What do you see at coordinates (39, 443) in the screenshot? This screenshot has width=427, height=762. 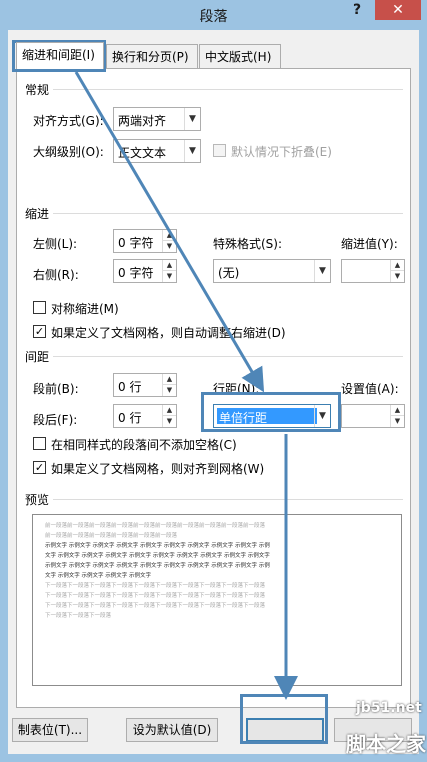 I see `no-space-checkbox` at bounding box center [39, 443].